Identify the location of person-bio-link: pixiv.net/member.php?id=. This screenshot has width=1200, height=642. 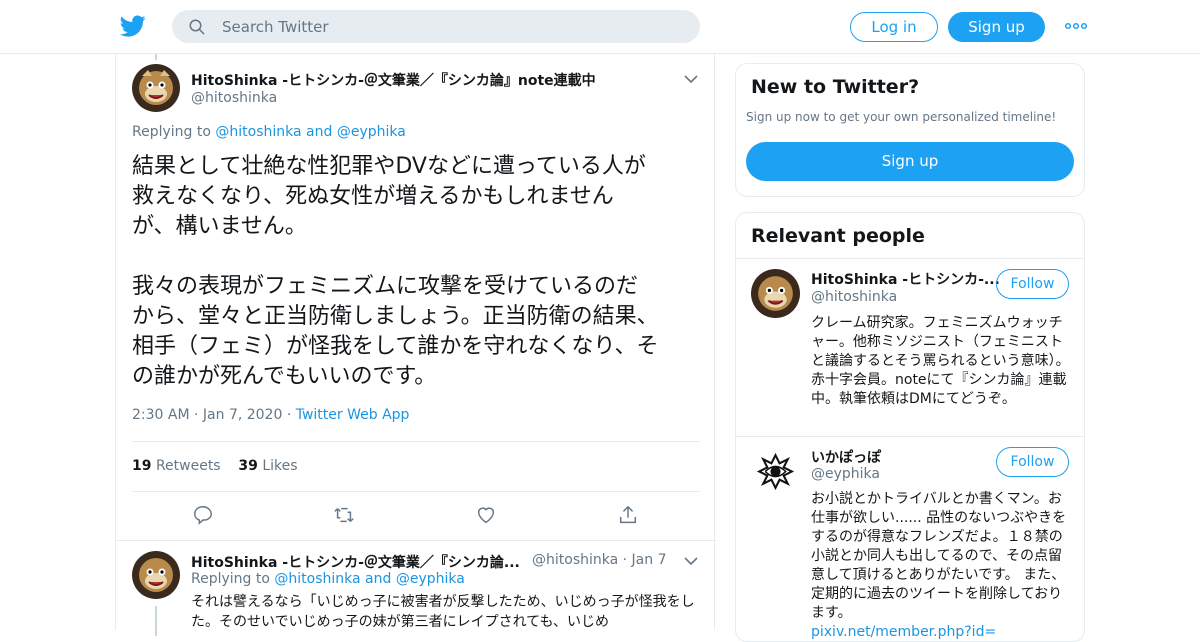
(941, 632).